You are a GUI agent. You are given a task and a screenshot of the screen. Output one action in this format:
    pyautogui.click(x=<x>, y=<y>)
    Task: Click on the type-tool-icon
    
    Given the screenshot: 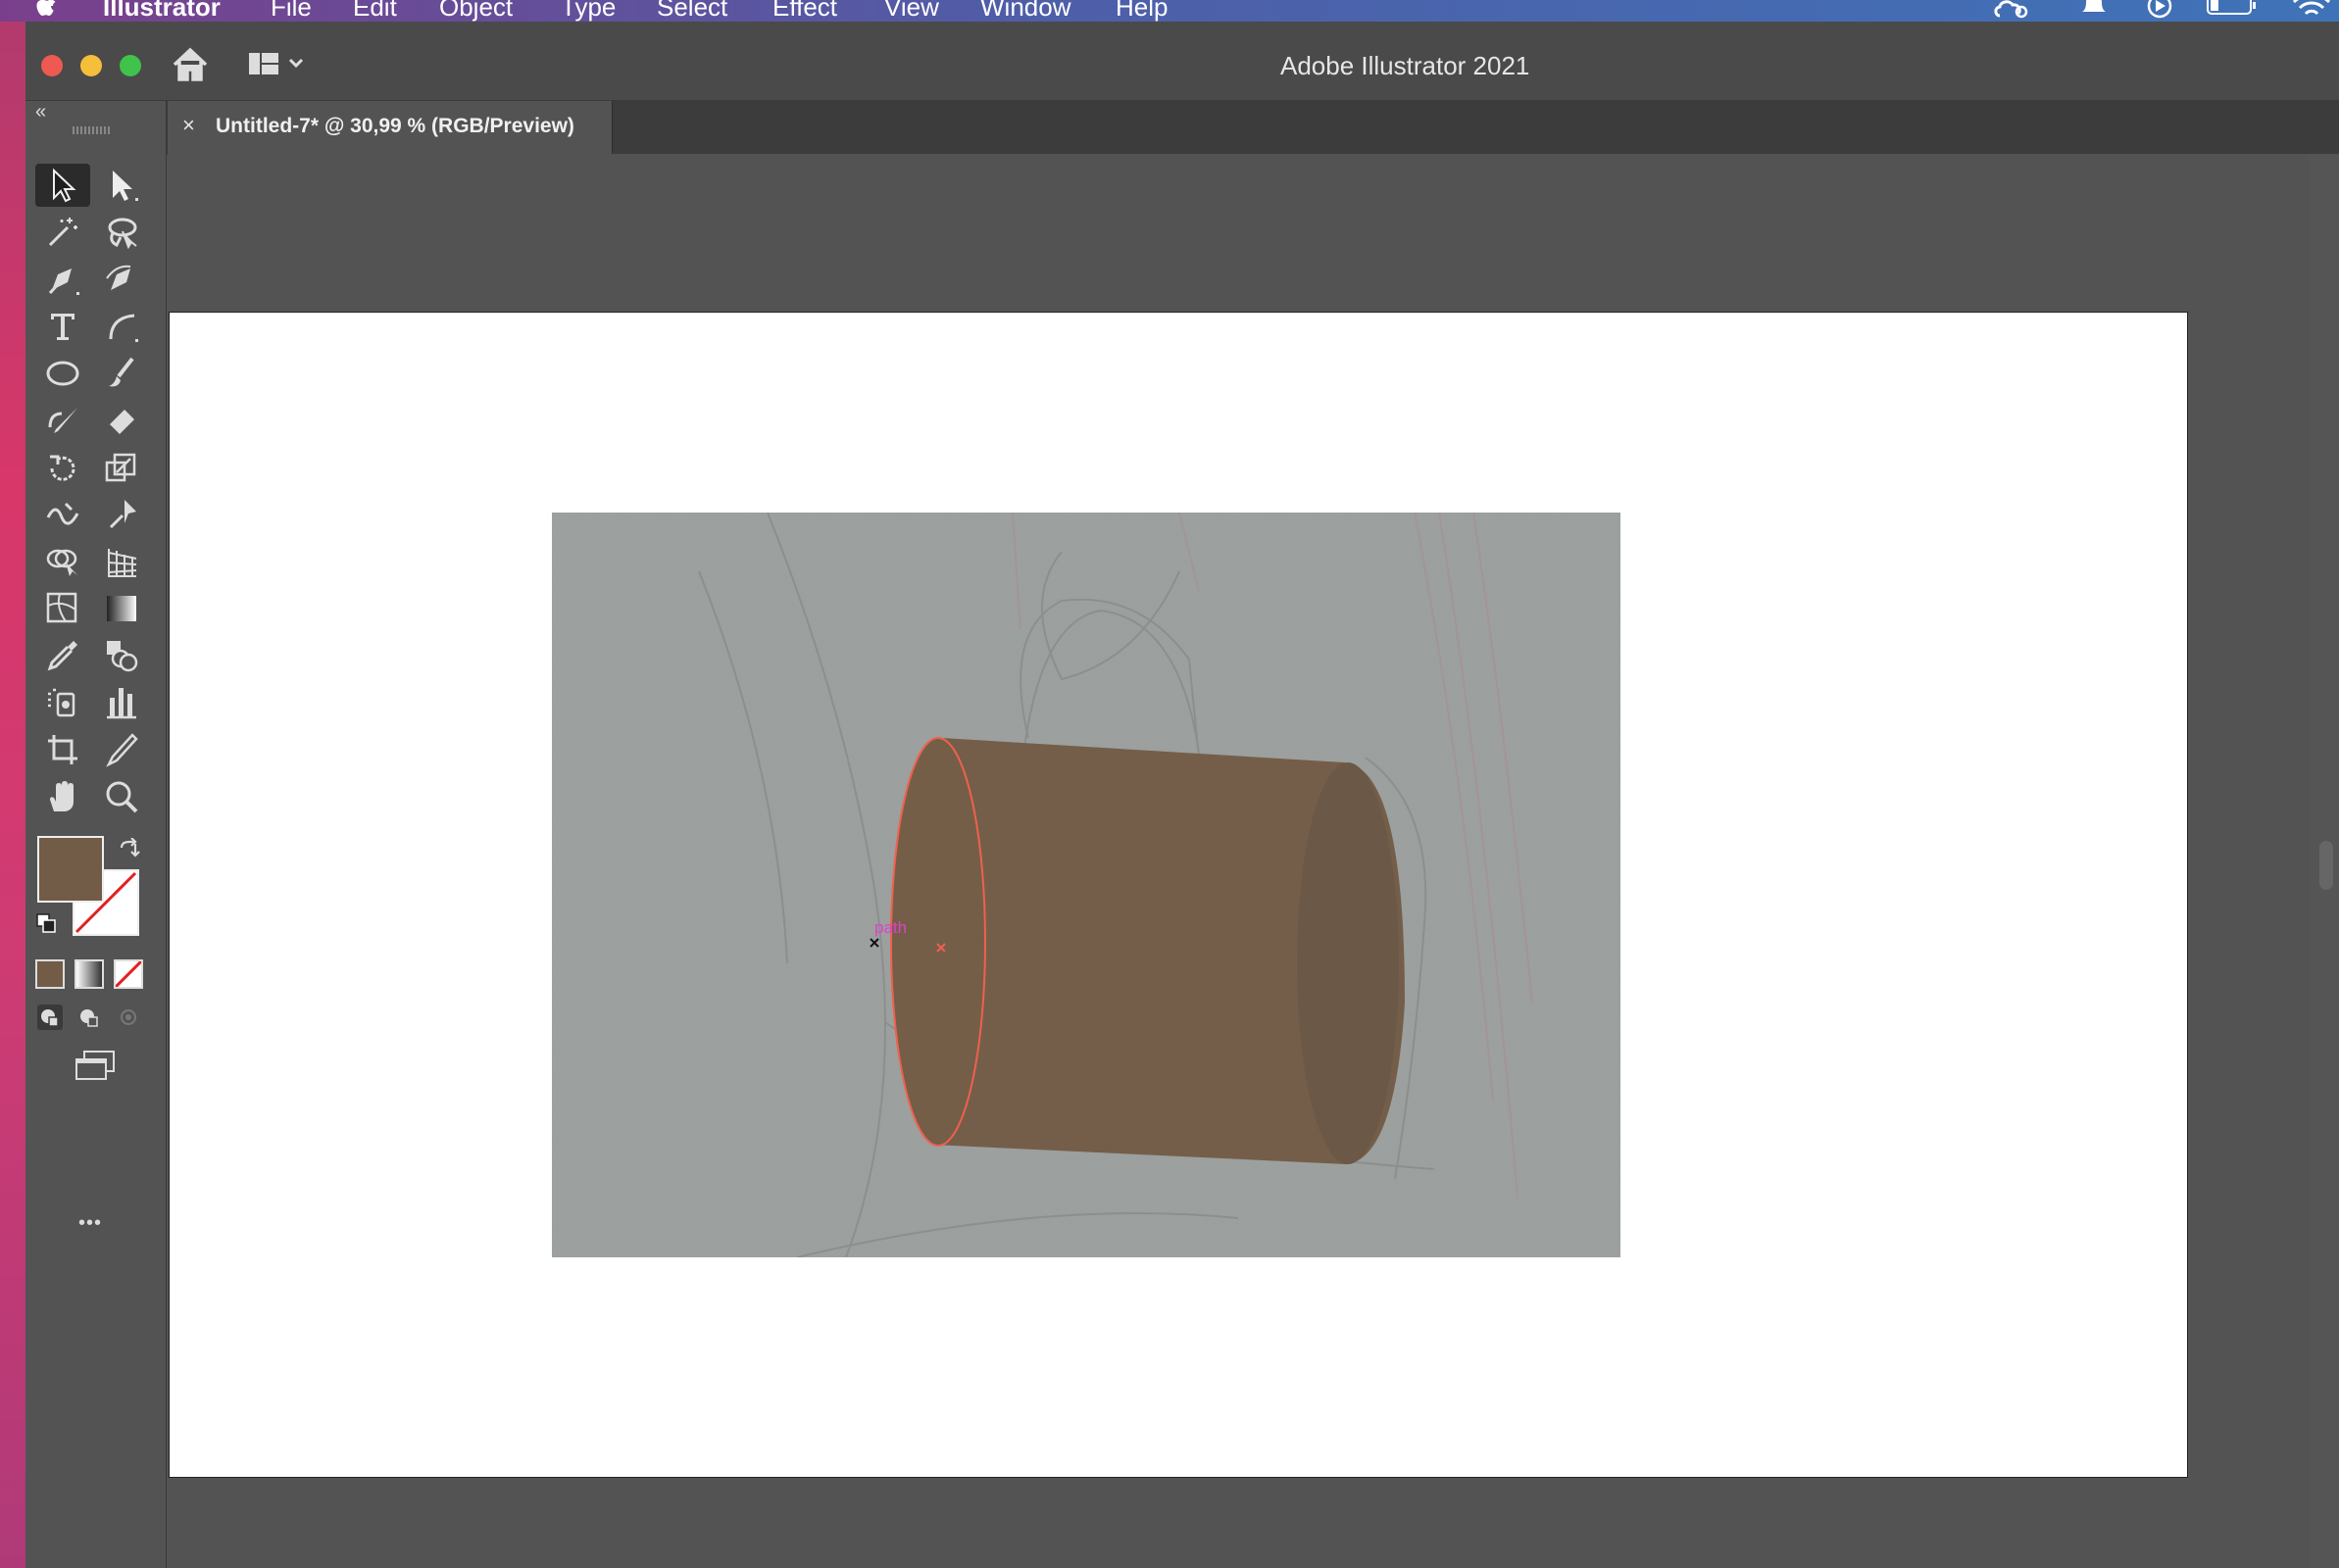 What is the action you would take?
    pyautogui.click(x=62, y=326)
    